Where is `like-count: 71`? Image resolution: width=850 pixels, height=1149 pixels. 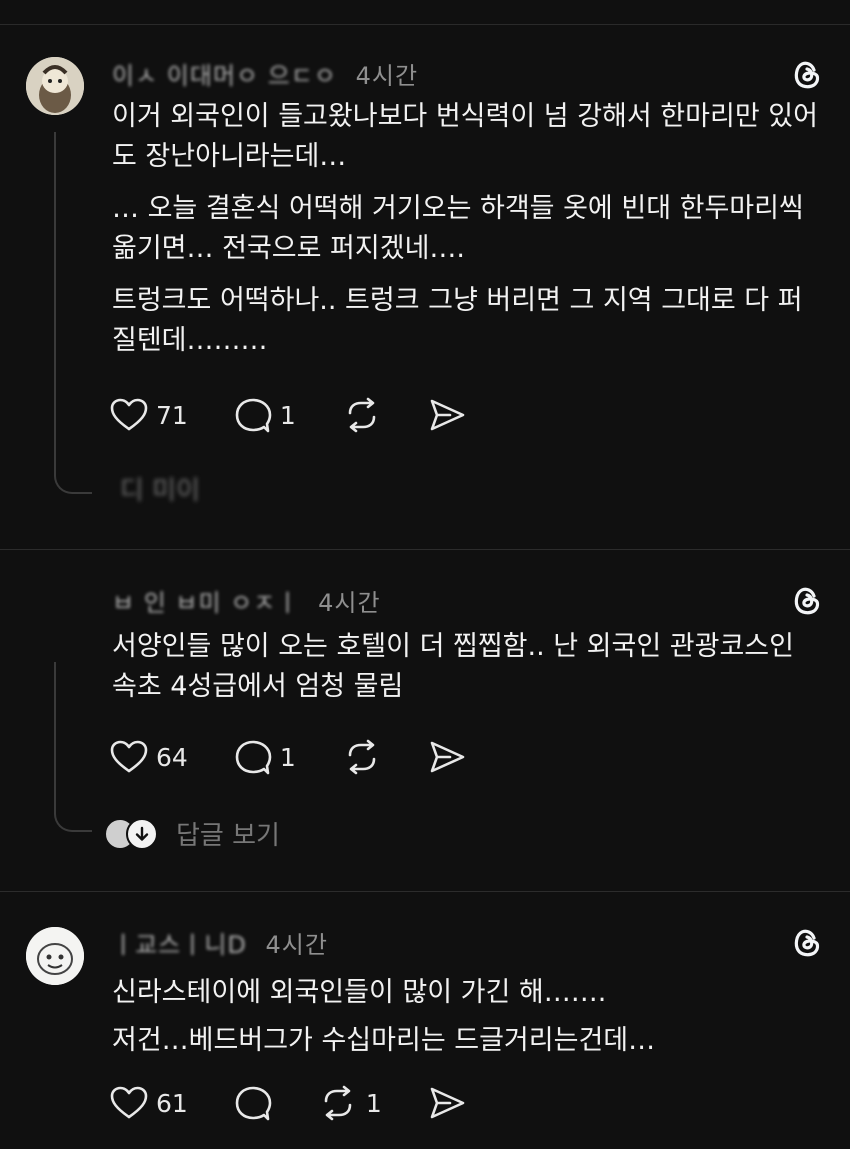 like-count: 71 is located at coordinates (172, 415).